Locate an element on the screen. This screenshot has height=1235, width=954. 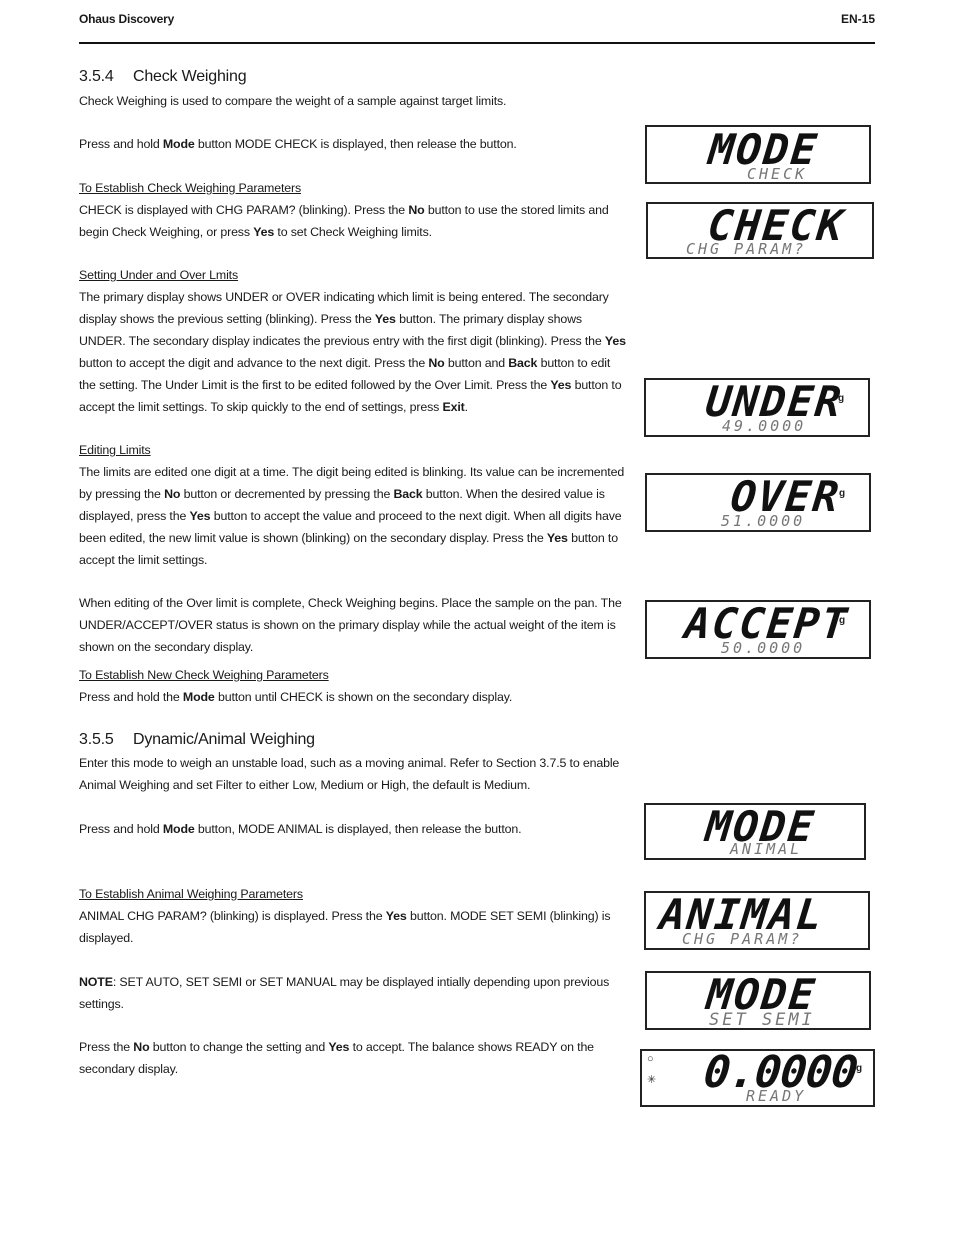
lcd-secondary: 51.0000 is located at coordinates (763, 521).